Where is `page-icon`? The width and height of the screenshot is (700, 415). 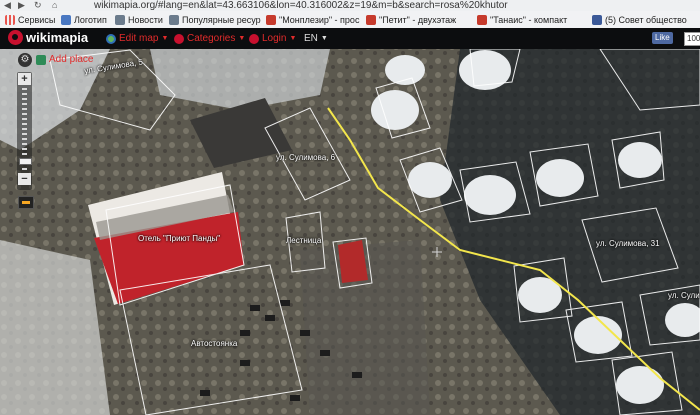 page-icon is located at coordinates (66, 19).